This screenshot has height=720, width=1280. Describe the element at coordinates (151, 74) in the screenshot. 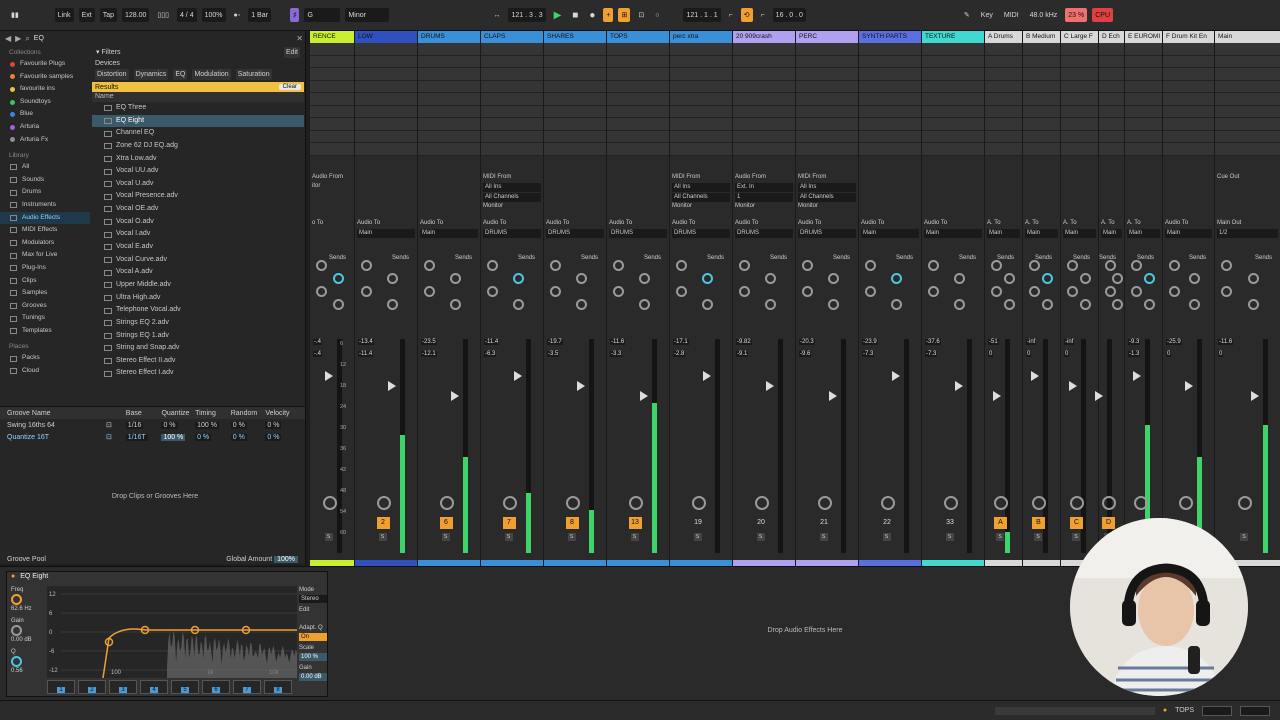

I see `filter-tag: Dynamics` at that location.